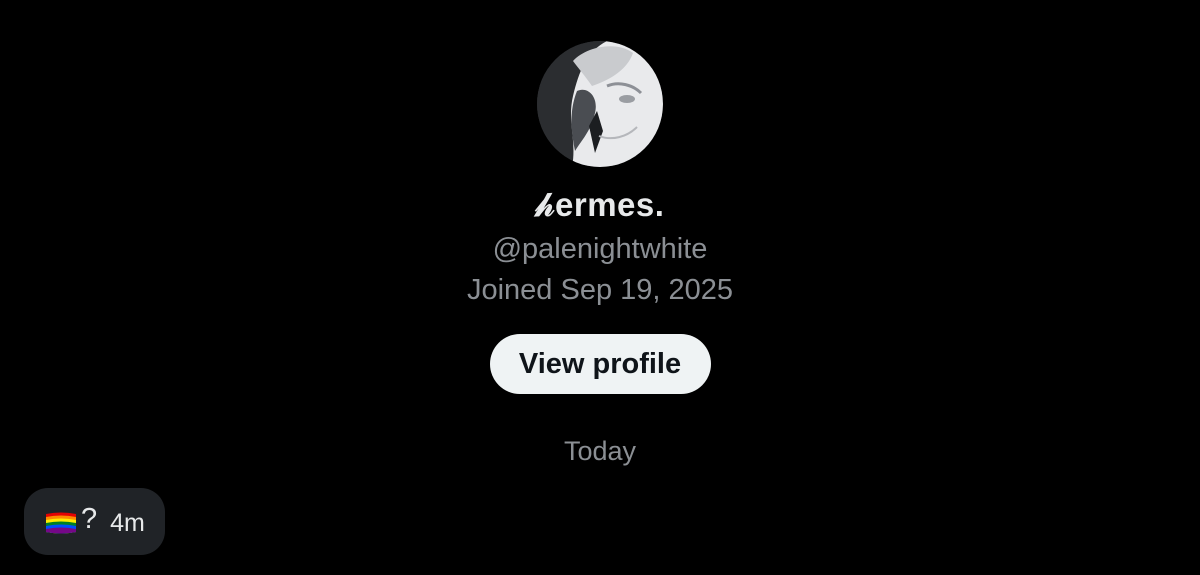  I want to click on avatar, so click(600, 104).